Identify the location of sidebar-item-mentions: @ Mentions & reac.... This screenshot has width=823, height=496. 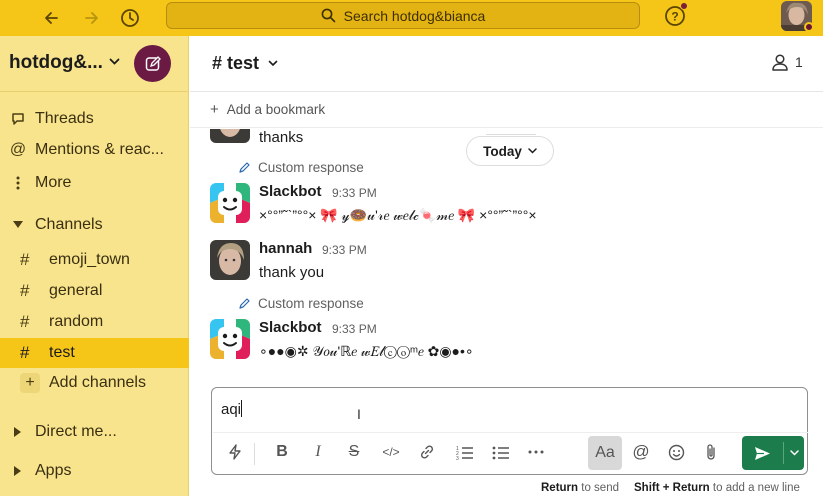
(94, 150).